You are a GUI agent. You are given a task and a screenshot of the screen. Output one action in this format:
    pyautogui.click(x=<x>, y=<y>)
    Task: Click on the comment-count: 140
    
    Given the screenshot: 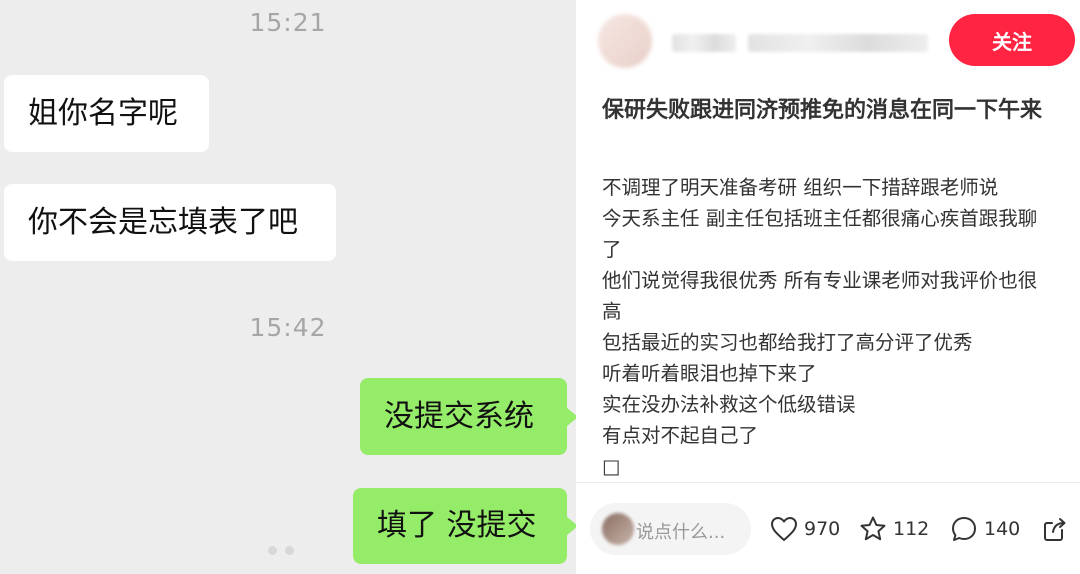 What is the action you would take?
    pyautogui.click(x=1002, y=529)
    